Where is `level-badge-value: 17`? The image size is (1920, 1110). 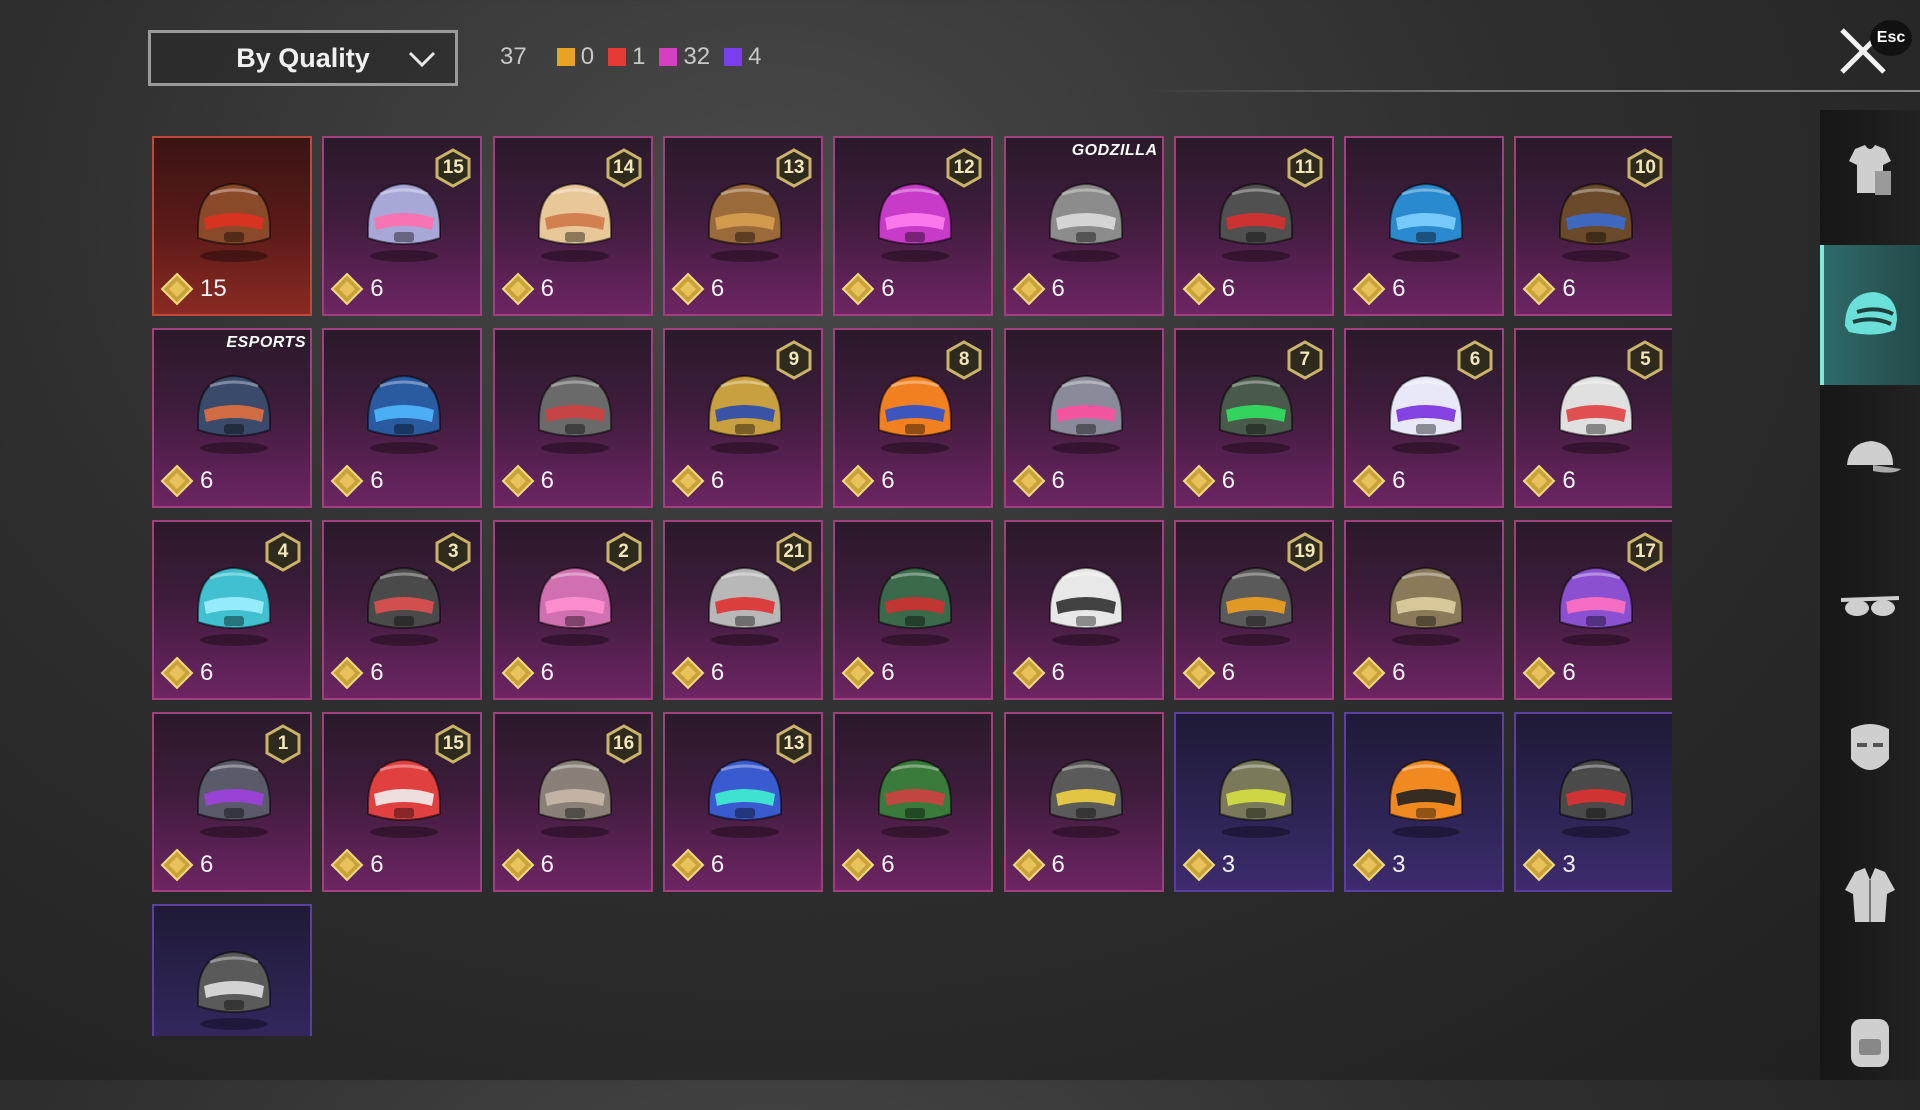 level-badge-value: 17 is located at coordinates (1645, 551).